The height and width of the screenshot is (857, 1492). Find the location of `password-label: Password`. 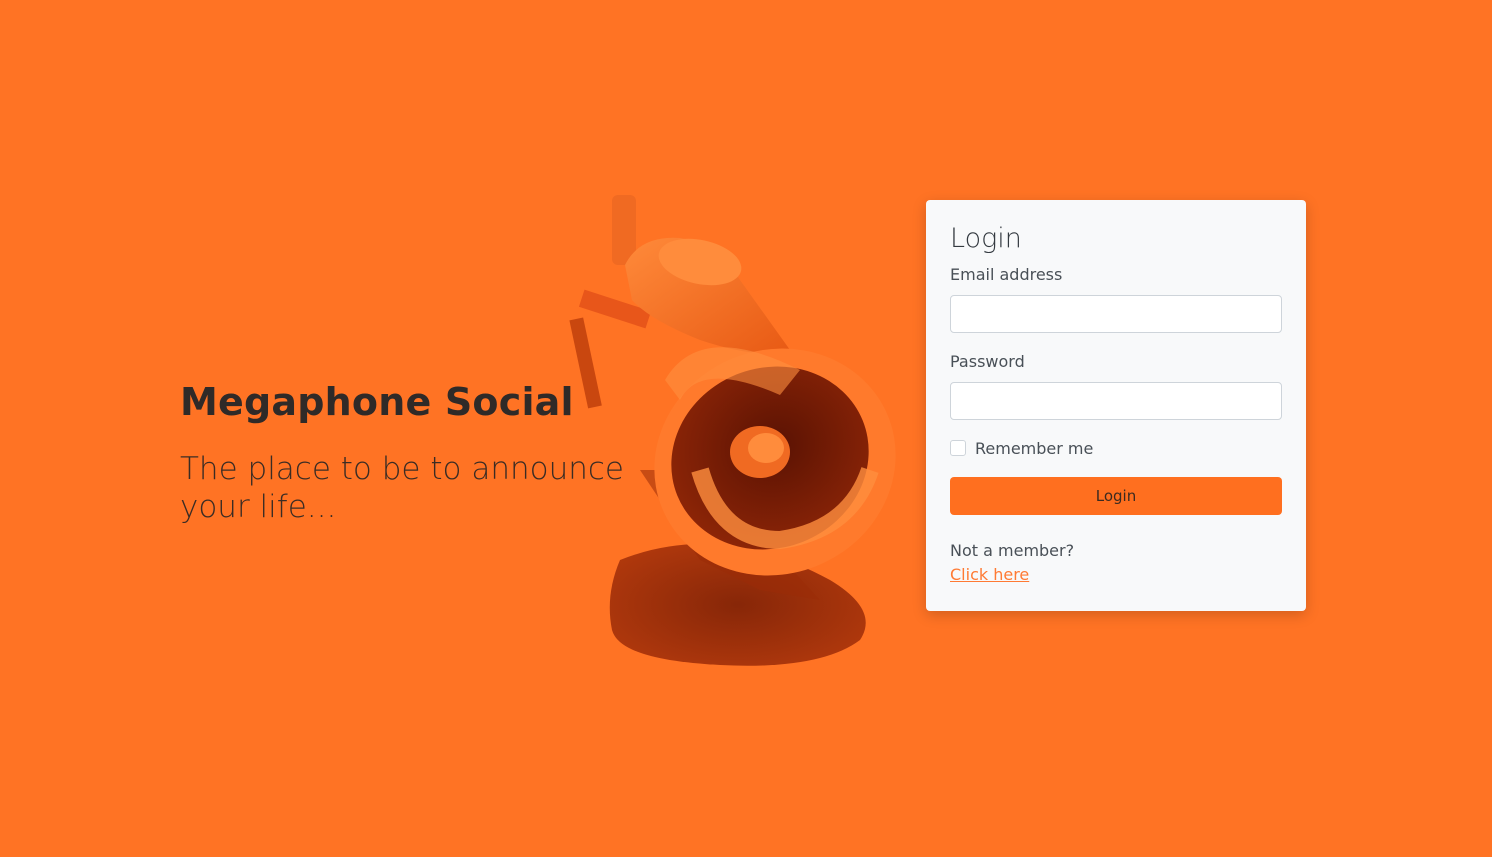

password-label: Password is located at coordinates (987, 361).